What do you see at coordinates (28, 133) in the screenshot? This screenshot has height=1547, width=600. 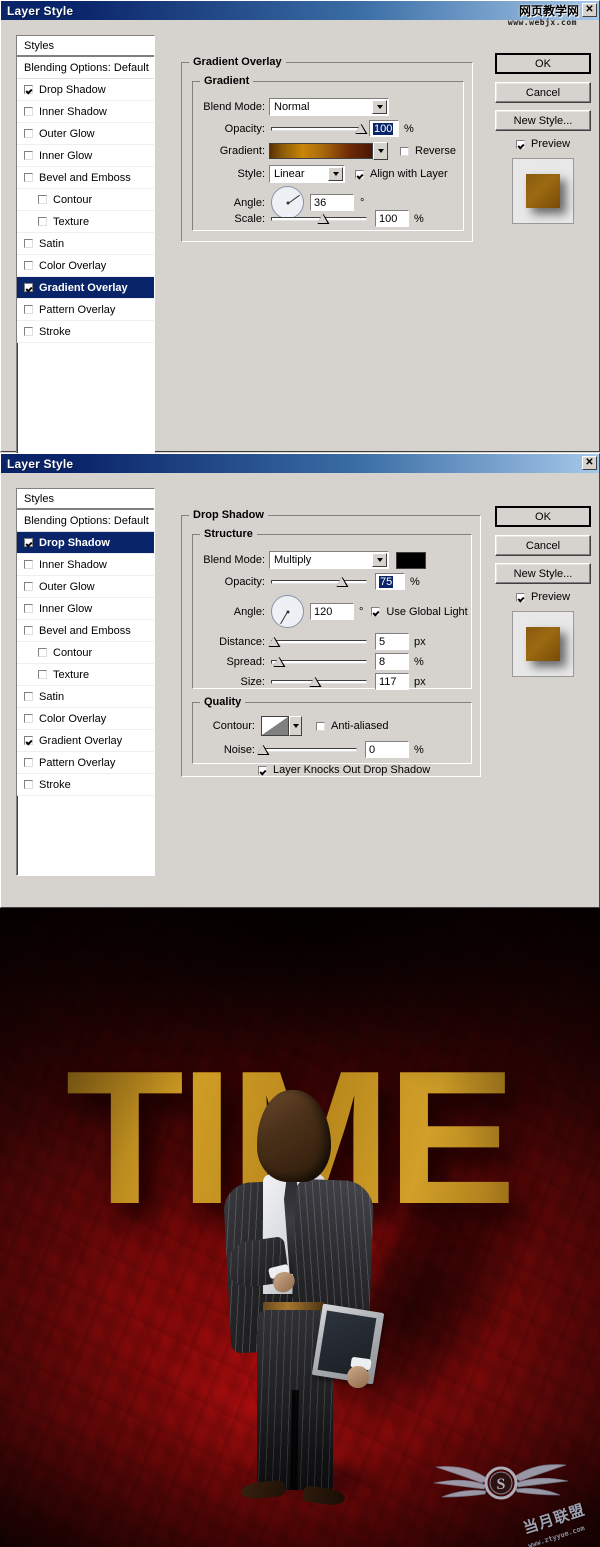 I see `checkbox-icon-outer-glow` at bounding box center [28, 133].